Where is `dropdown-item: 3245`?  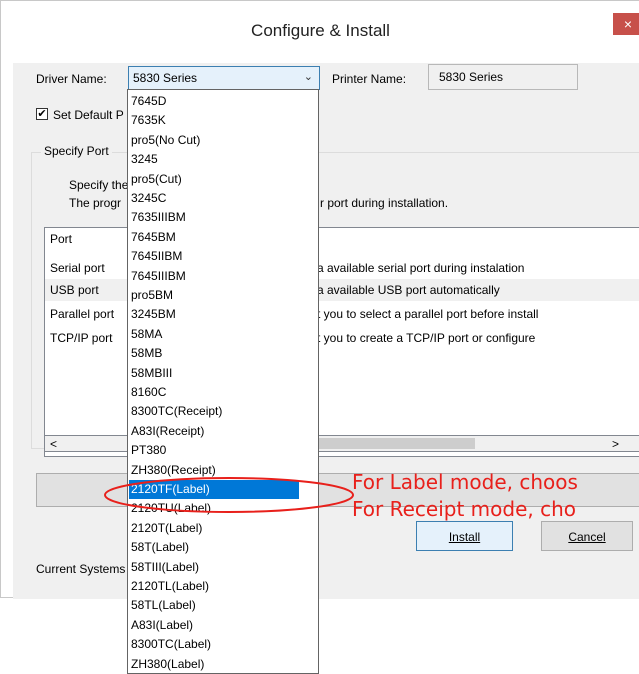
dropdown-item: 3245 is located at coordinates (144, 159).